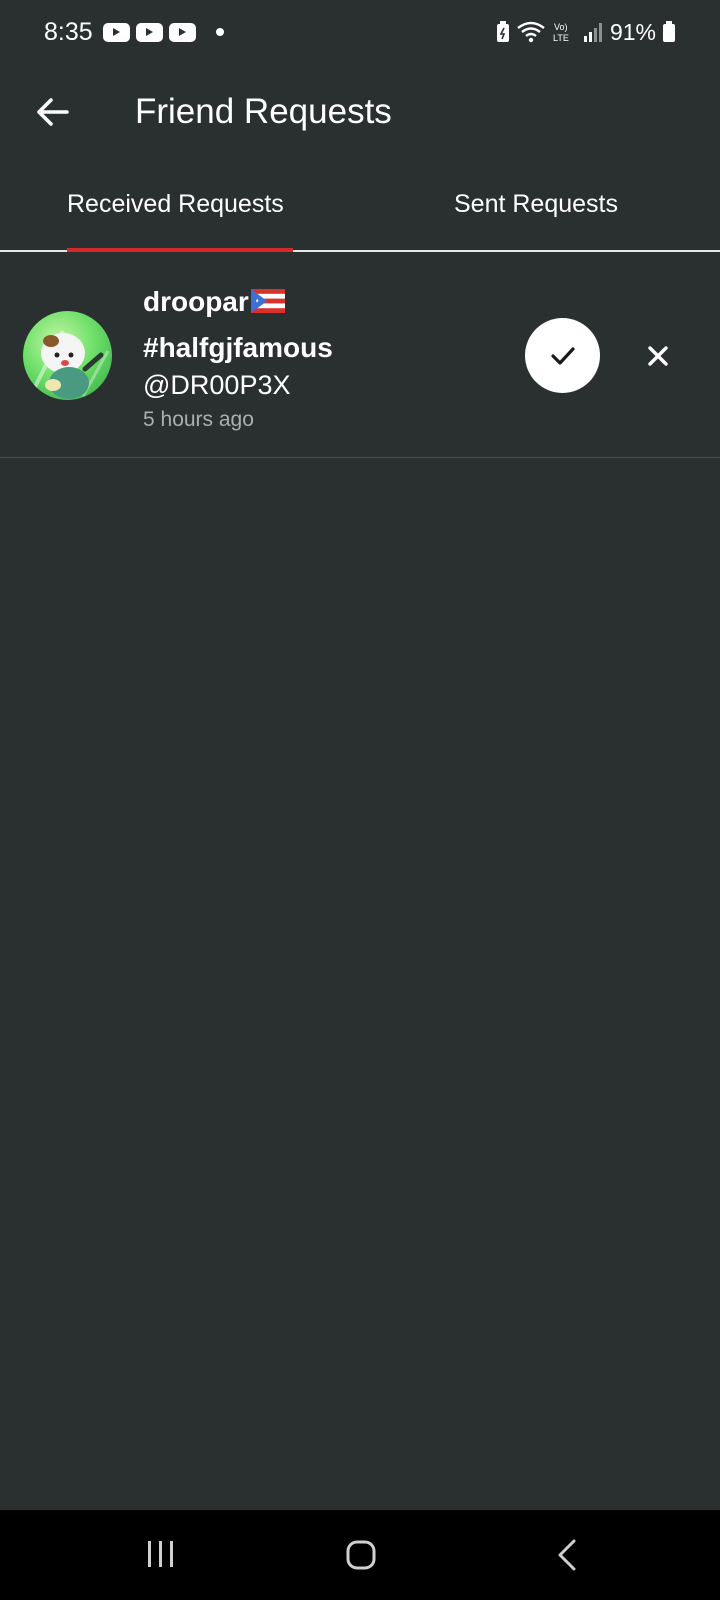 The image size is (720, 1600). I want to click on notification-dot-icon, so click(219, 32).